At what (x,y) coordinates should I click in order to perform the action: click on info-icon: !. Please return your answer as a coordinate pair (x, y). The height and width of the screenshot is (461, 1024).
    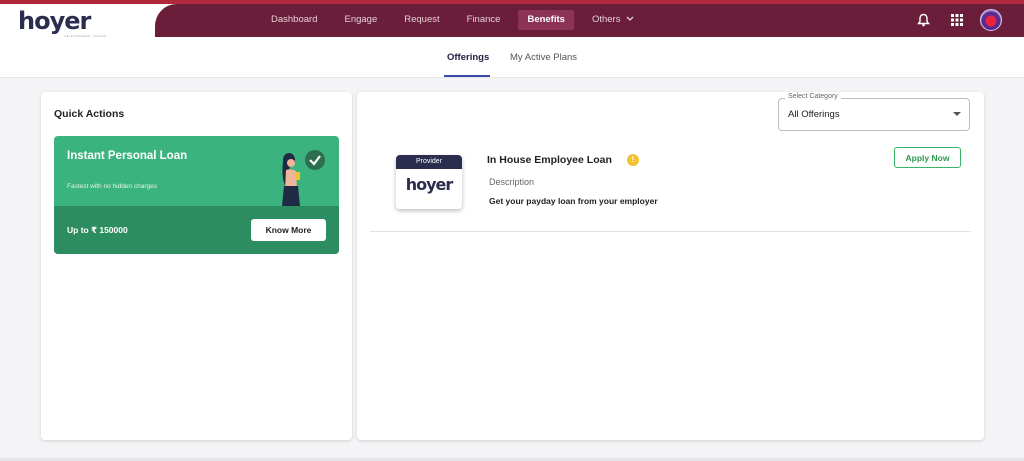
    Looking at the image, I should click on (633, 160).